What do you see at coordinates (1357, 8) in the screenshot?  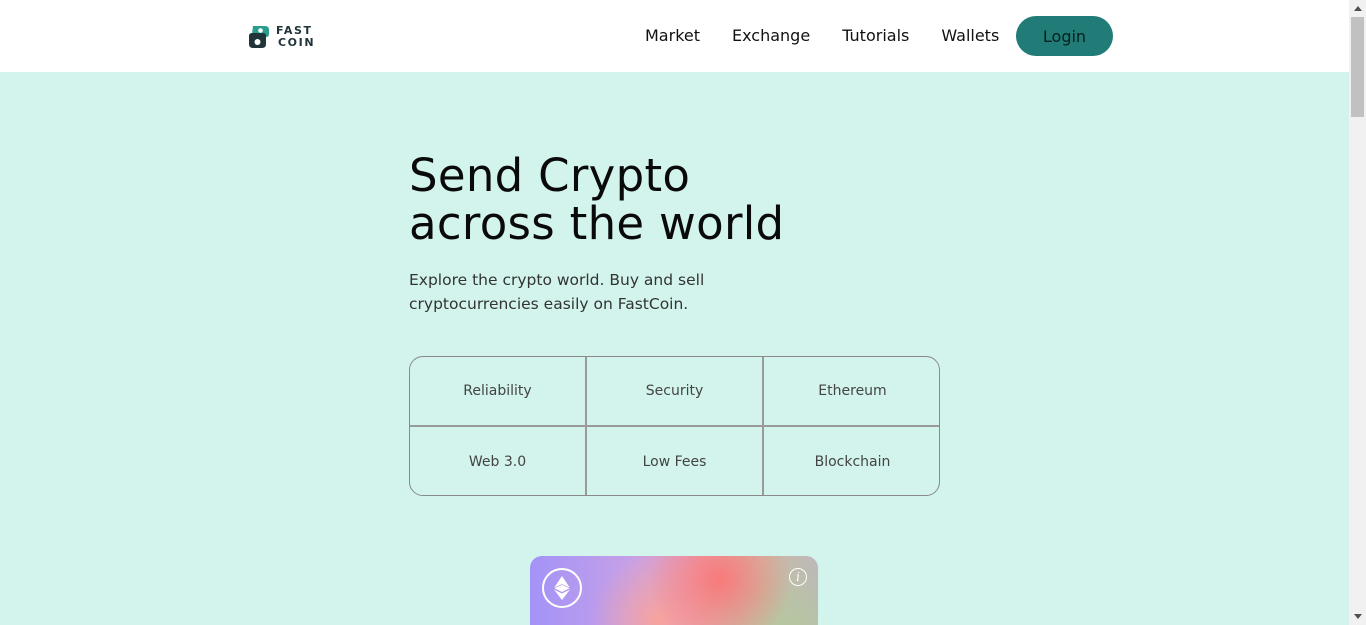 I see `scroll-up-arrow-icon` at bounding box center [1357, 8].